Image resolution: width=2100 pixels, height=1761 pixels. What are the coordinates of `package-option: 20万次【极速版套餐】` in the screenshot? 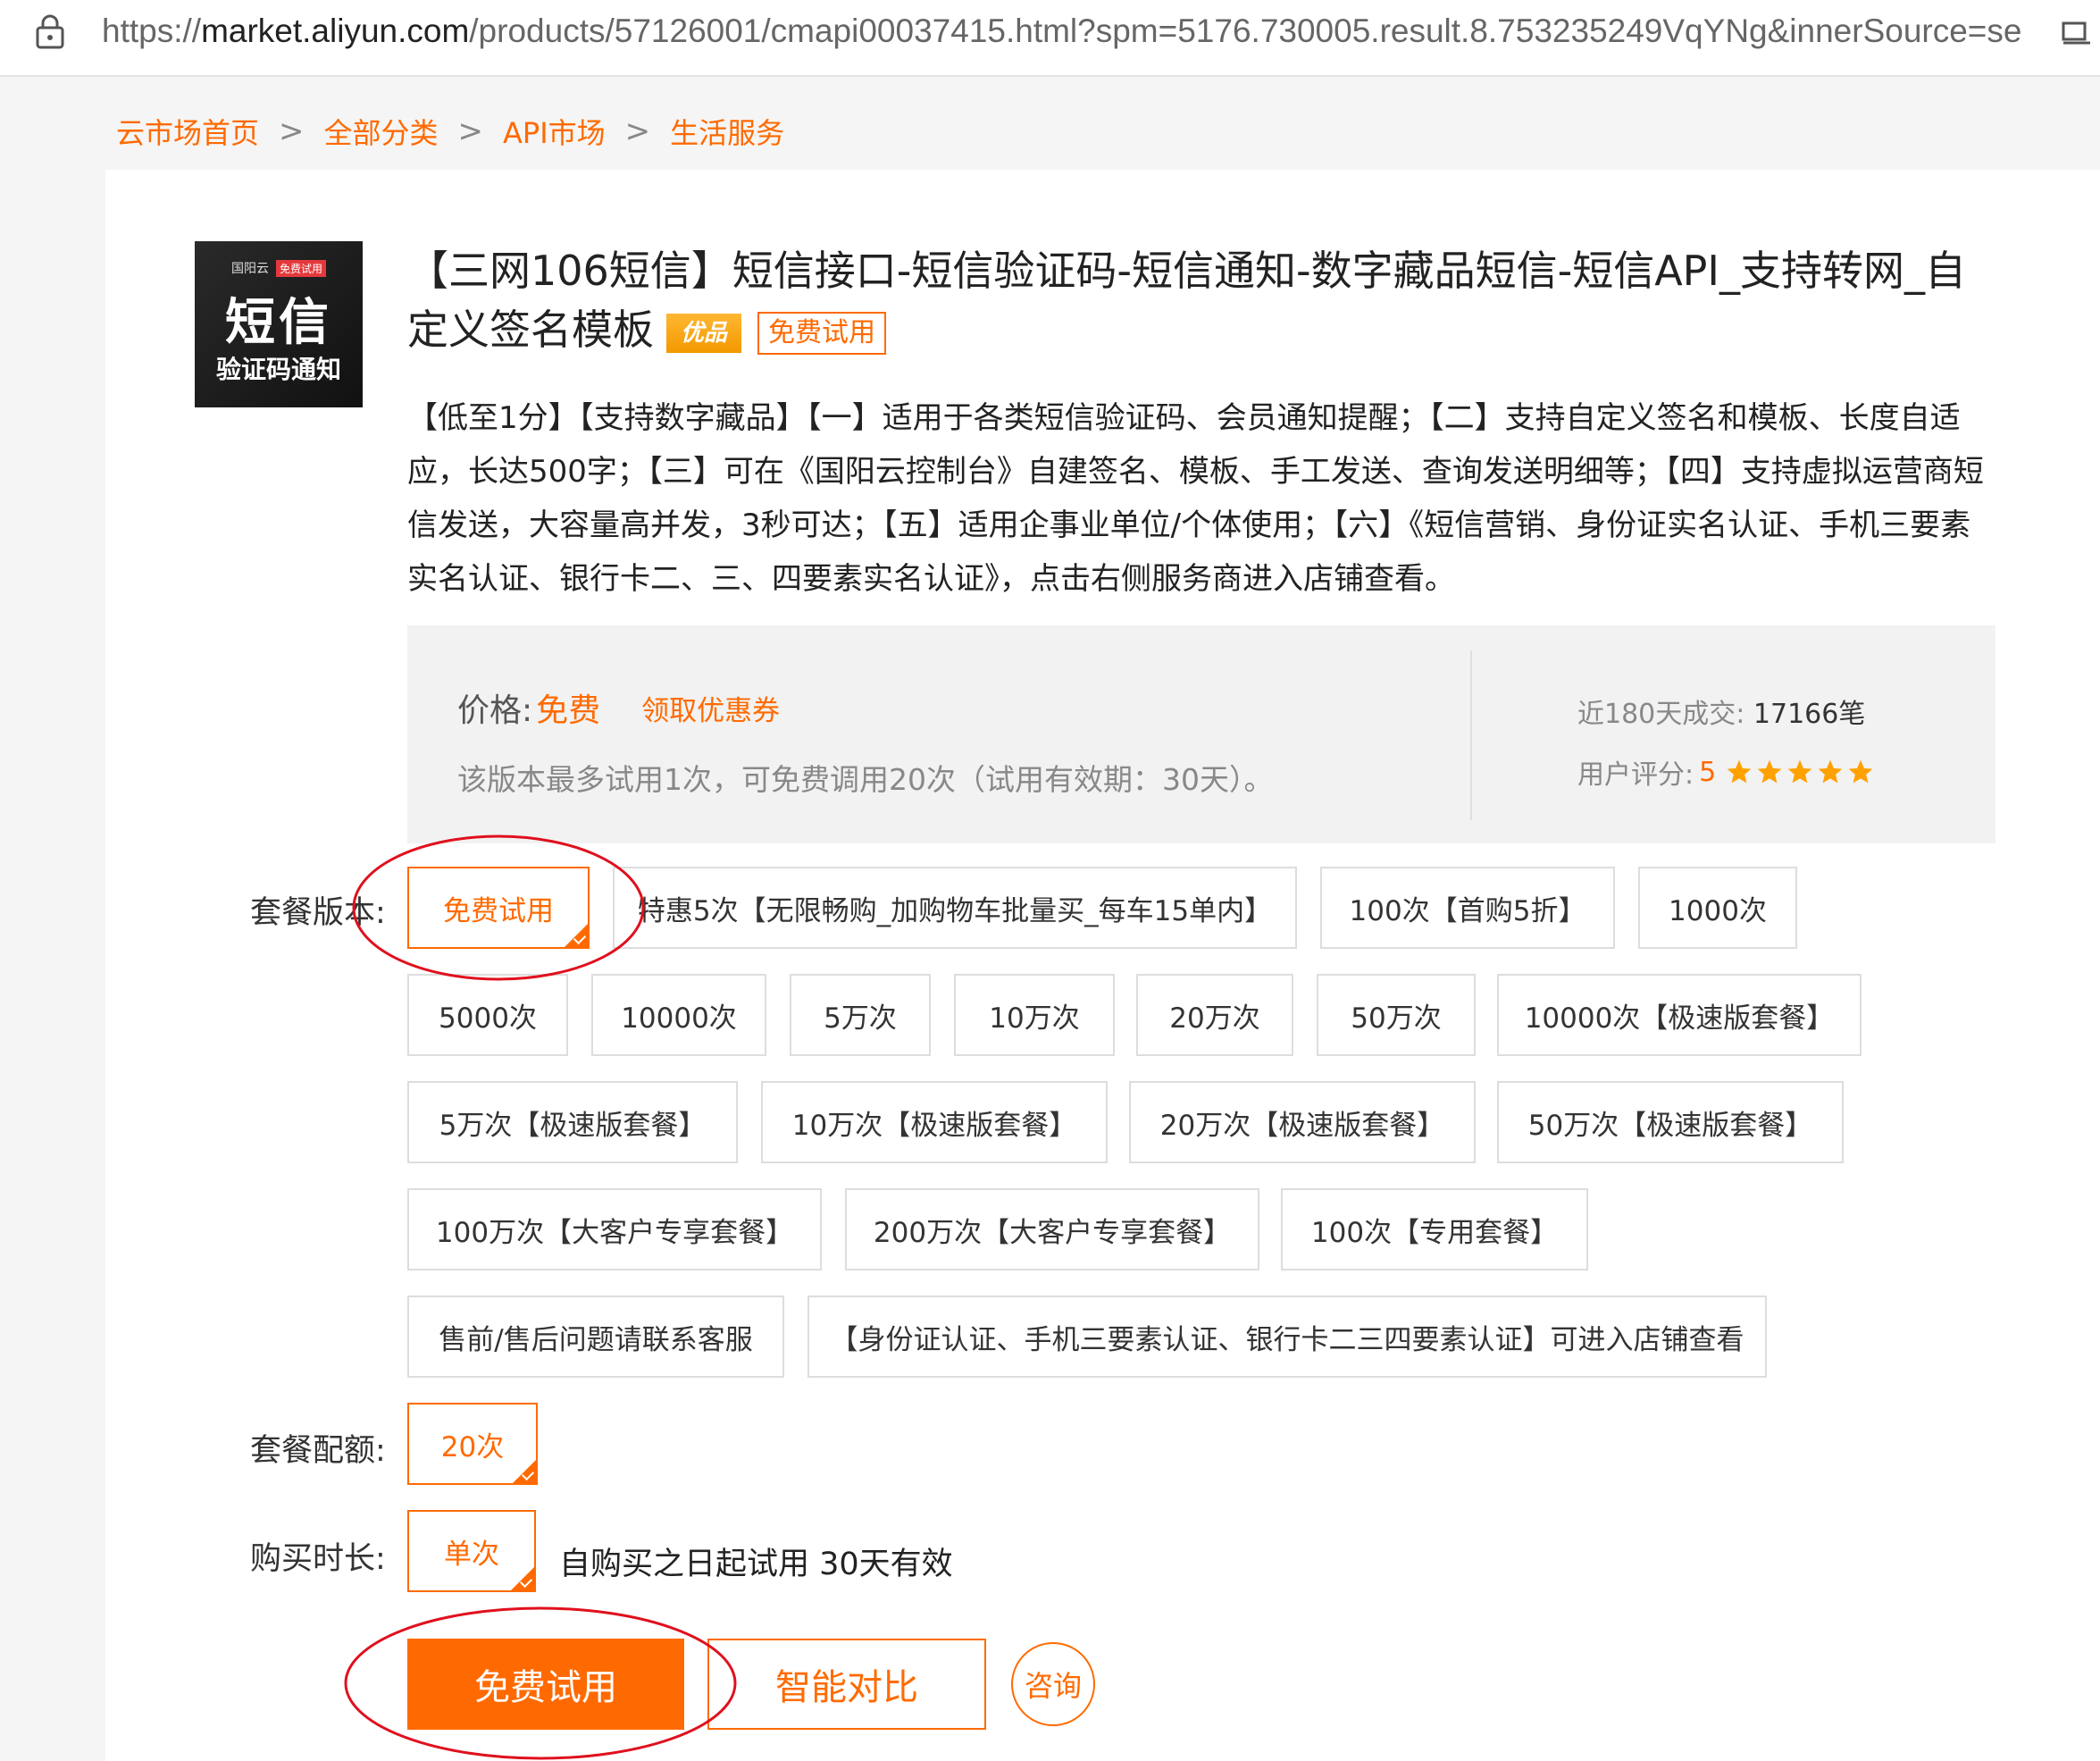 It's located at (1302, 1122).